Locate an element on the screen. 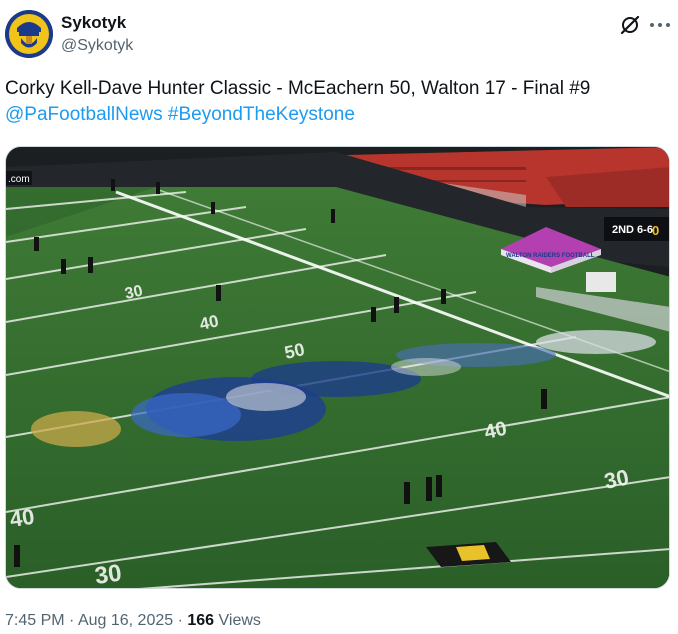  tweet-date: Aug 16, 2025 is located at coordinates (125, 620).